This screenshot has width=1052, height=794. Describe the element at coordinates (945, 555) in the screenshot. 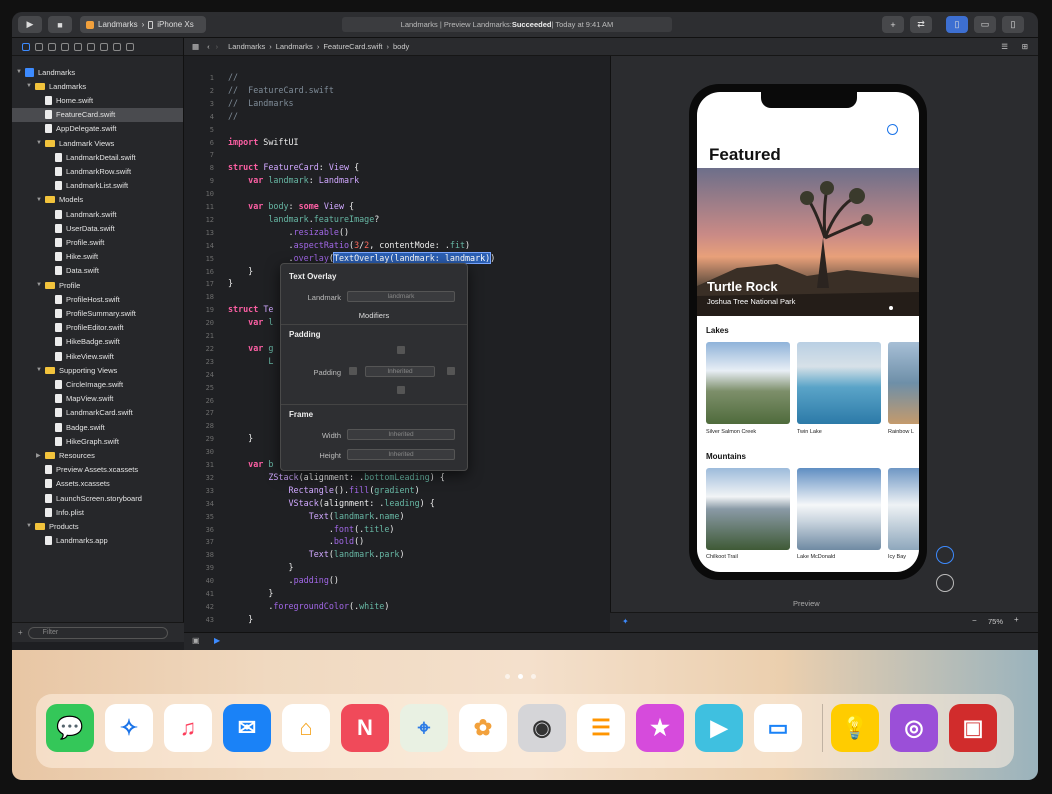

I see `live-preview-button` at that location.